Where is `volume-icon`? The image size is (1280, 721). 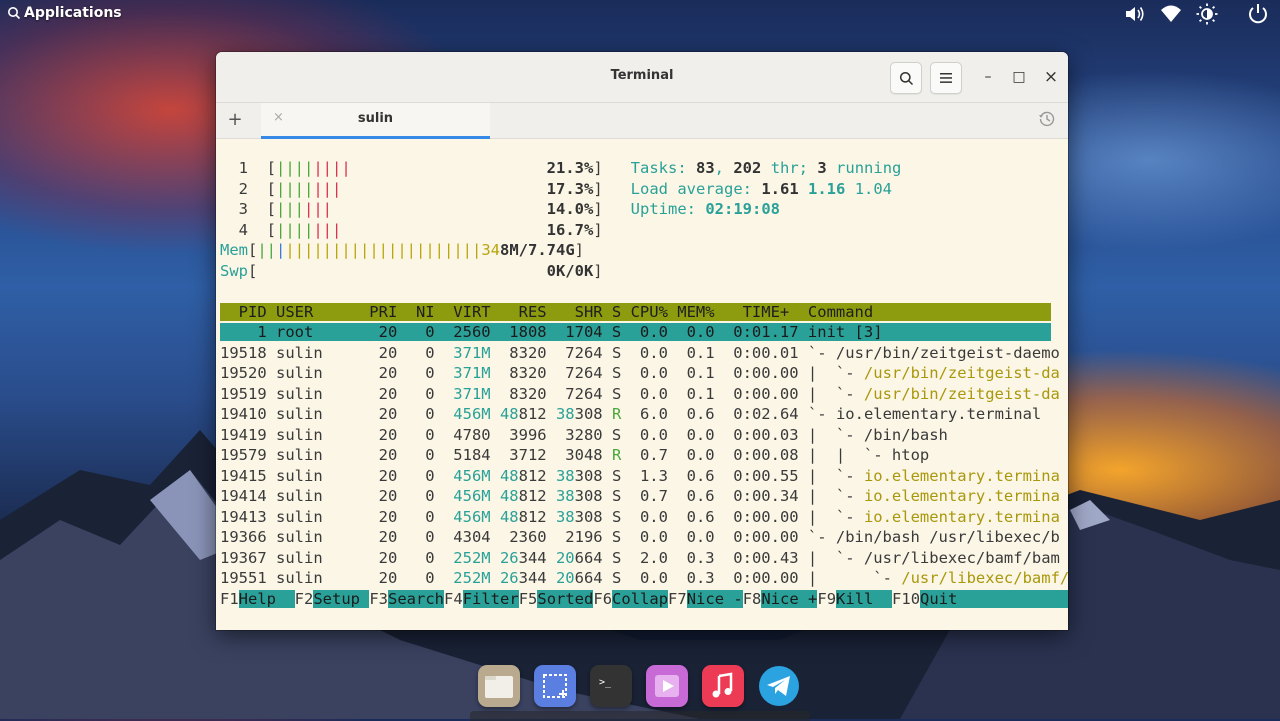
volume-icon is located at coordinates (1135, 14).